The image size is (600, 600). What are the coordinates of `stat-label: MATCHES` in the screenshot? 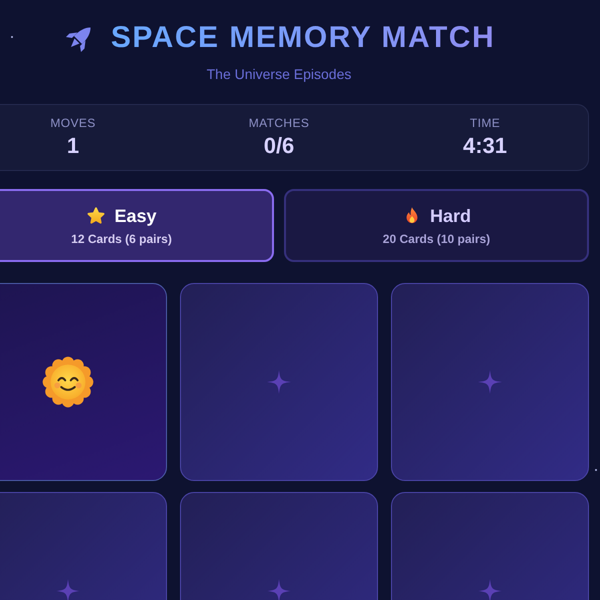 It's located at (279, 123).